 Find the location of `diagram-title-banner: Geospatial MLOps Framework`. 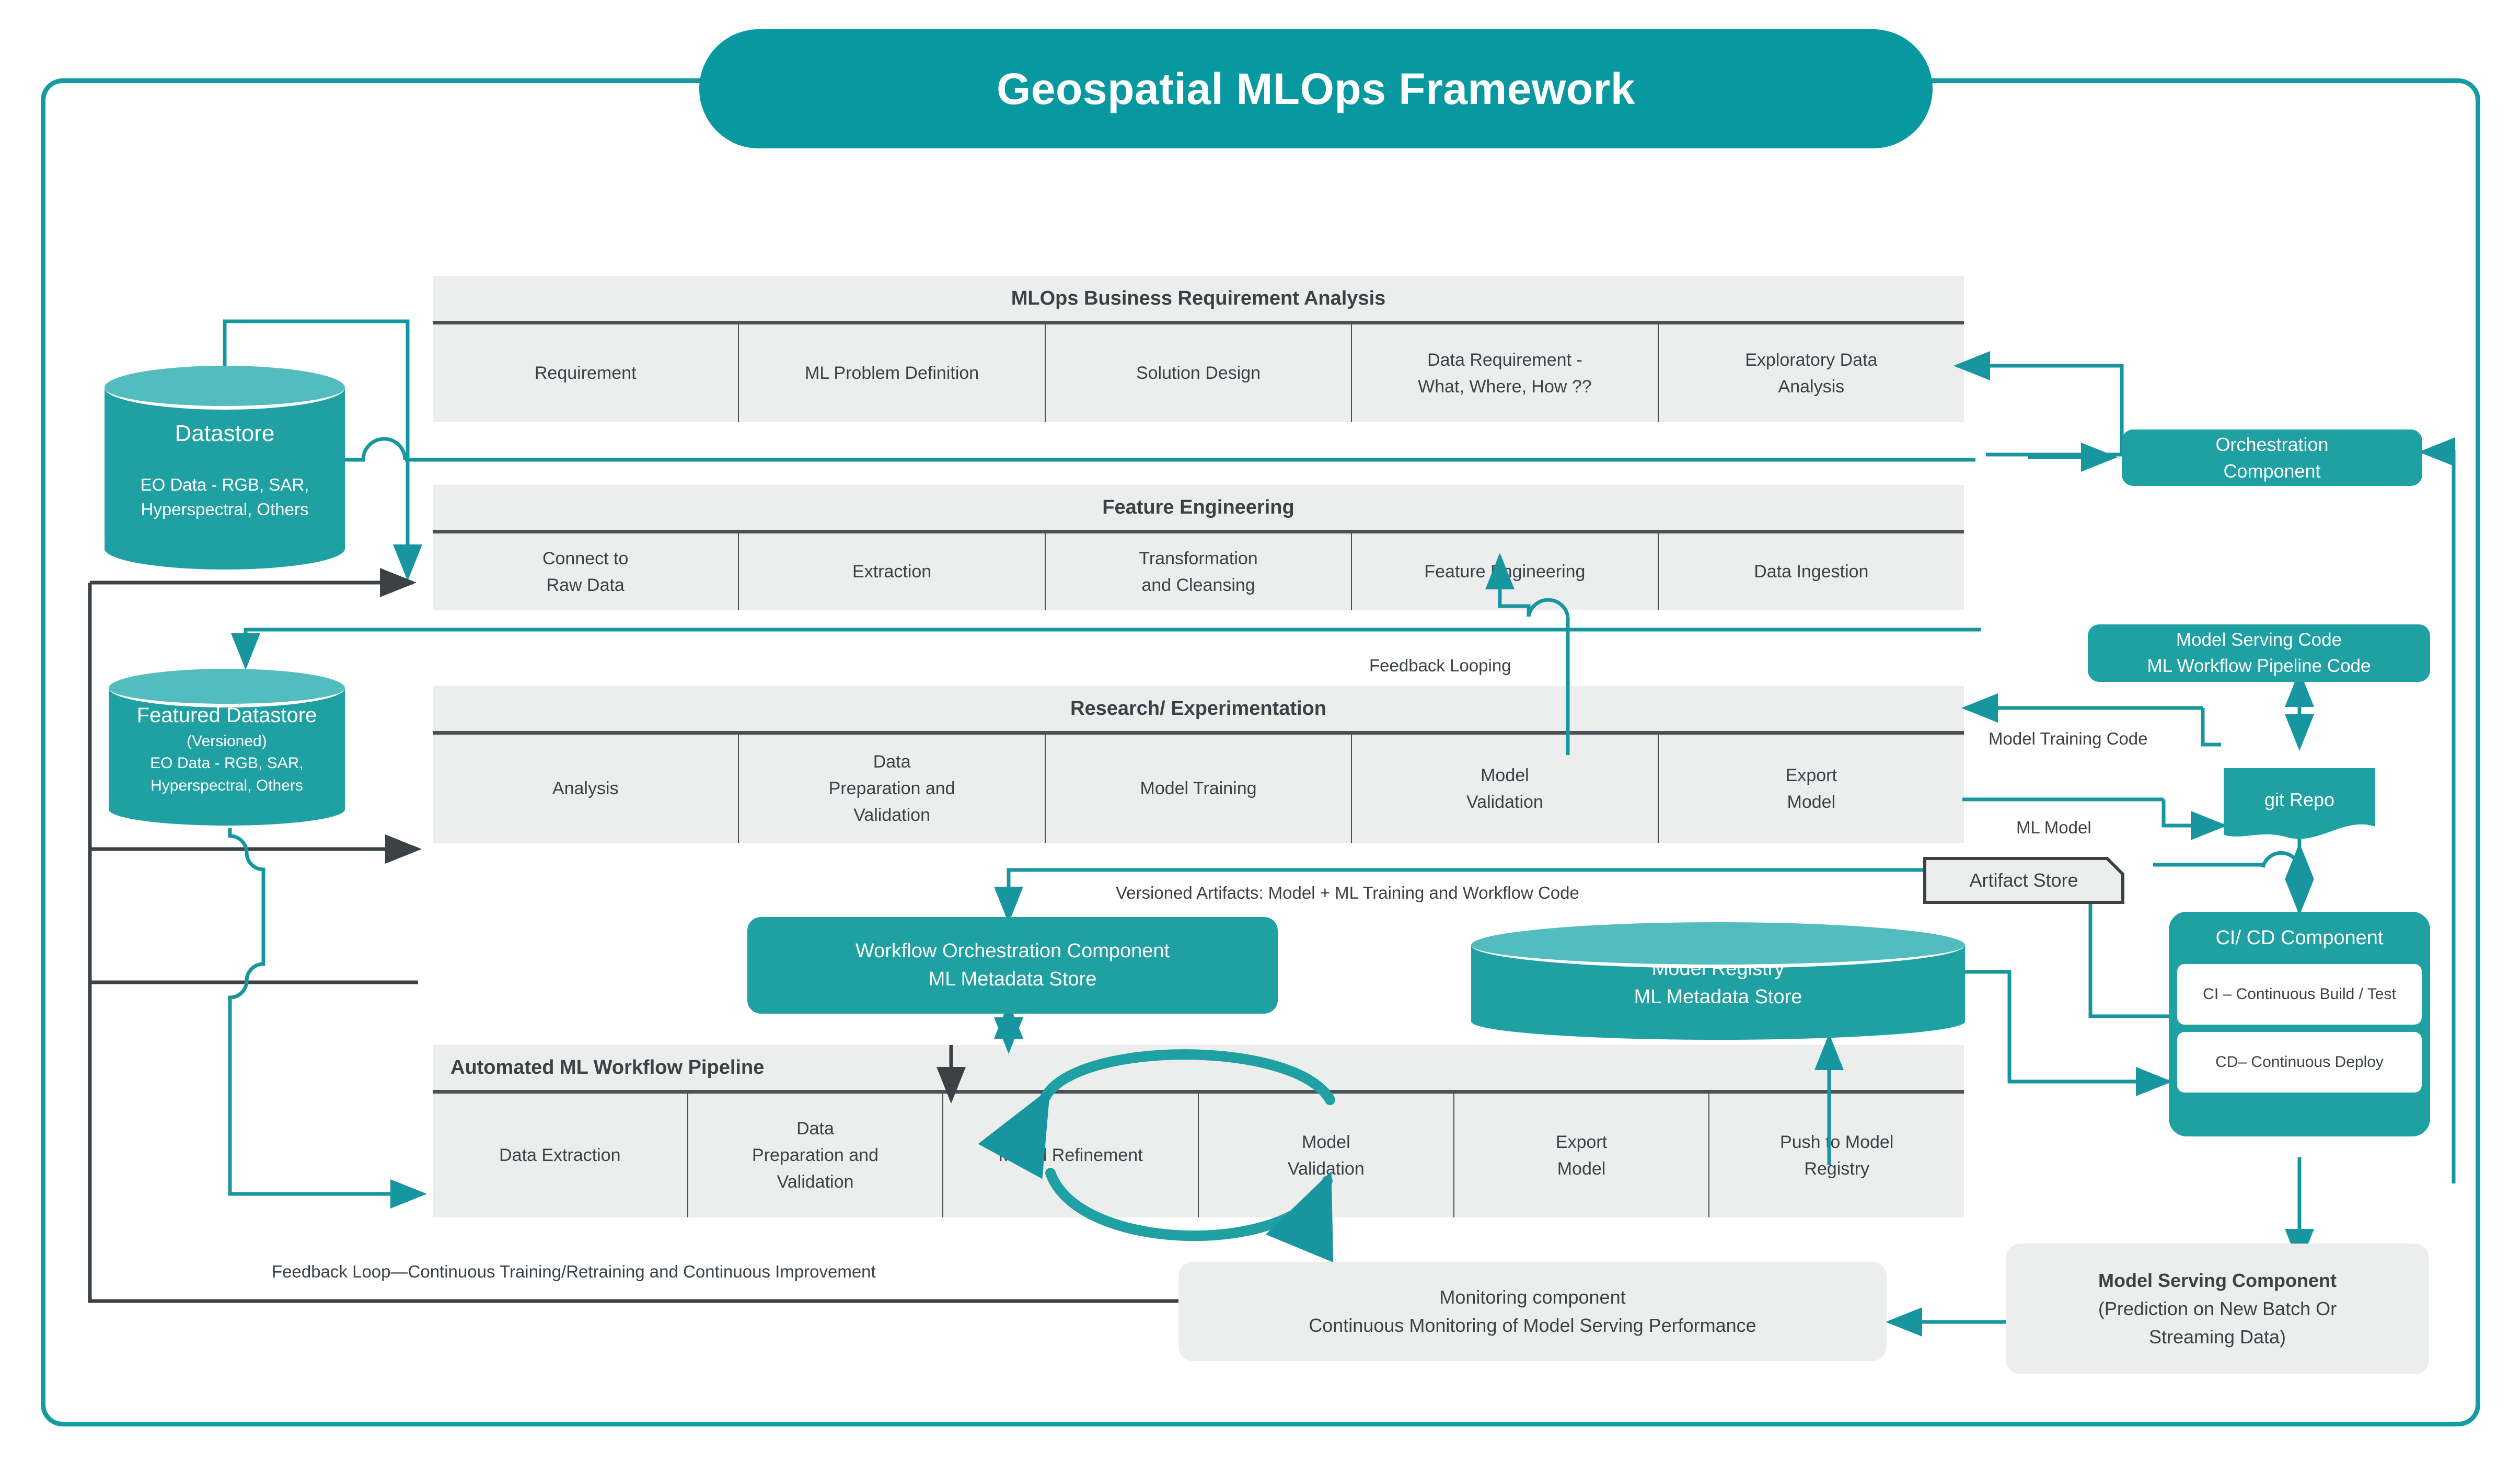

diagram-title-banner: Geospatial MLOps Framework is located at coordinates (1316, 88).